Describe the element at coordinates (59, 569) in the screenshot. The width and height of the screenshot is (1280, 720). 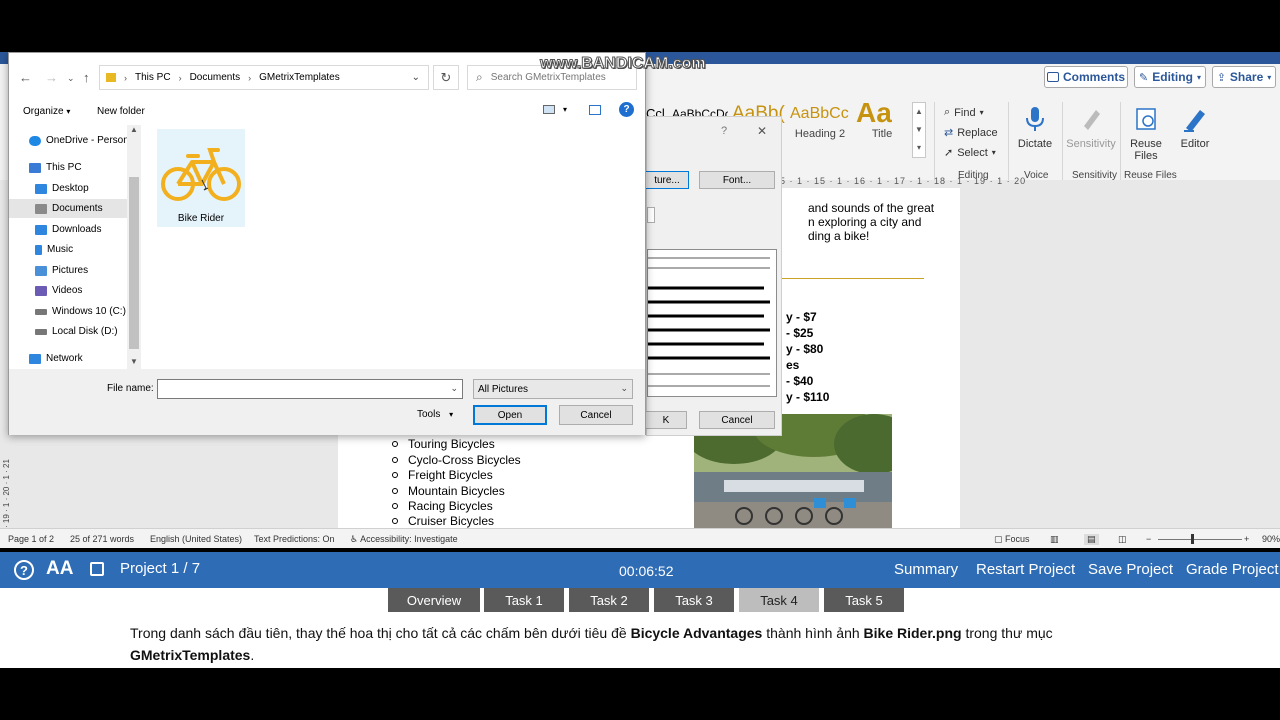
I see `font-size-icon: AA` at that location.